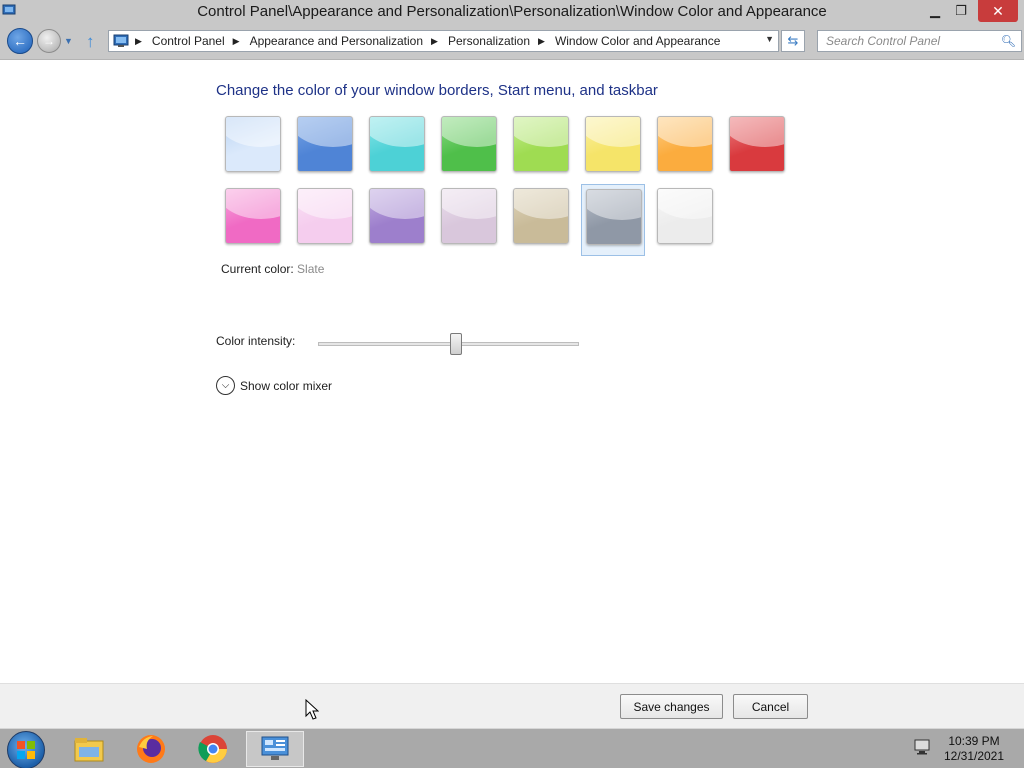 The width and height of the screenshot is (1024, 768). I want to click on search-input, so click(913, 41).